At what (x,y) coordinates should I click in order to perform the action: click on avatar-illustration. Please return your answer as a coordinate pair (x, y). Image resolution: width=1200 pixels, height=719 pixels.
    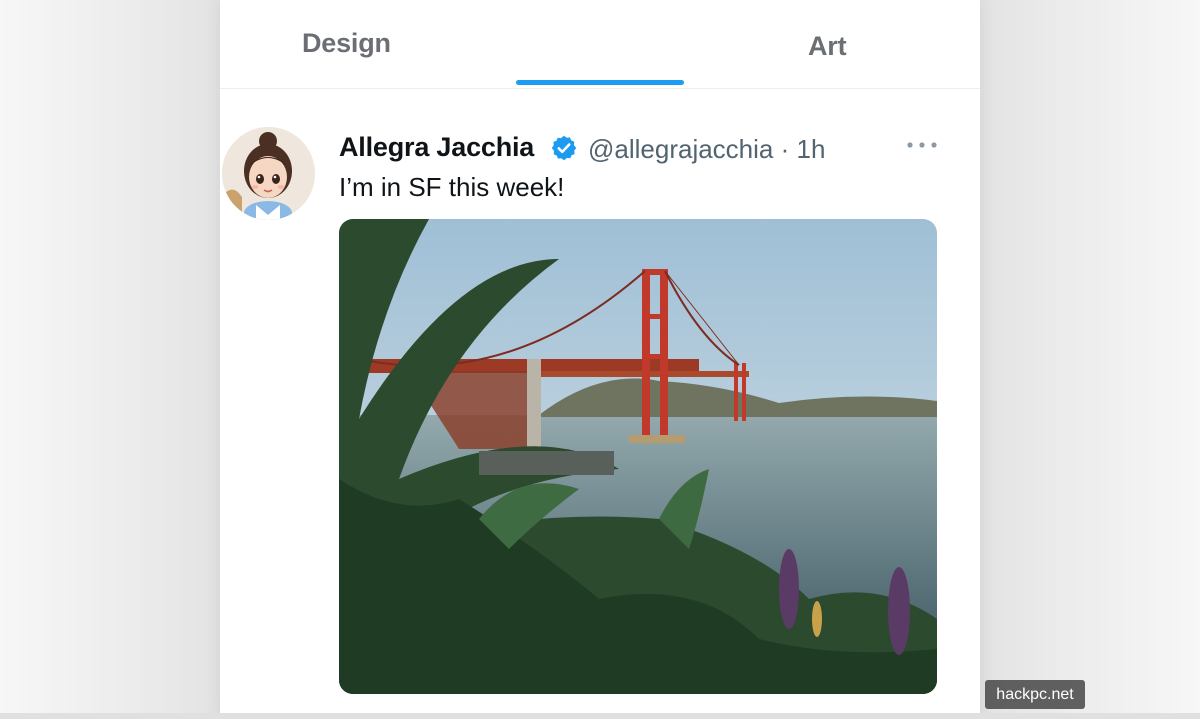
    Looking at the image, I should click on (268, 173).